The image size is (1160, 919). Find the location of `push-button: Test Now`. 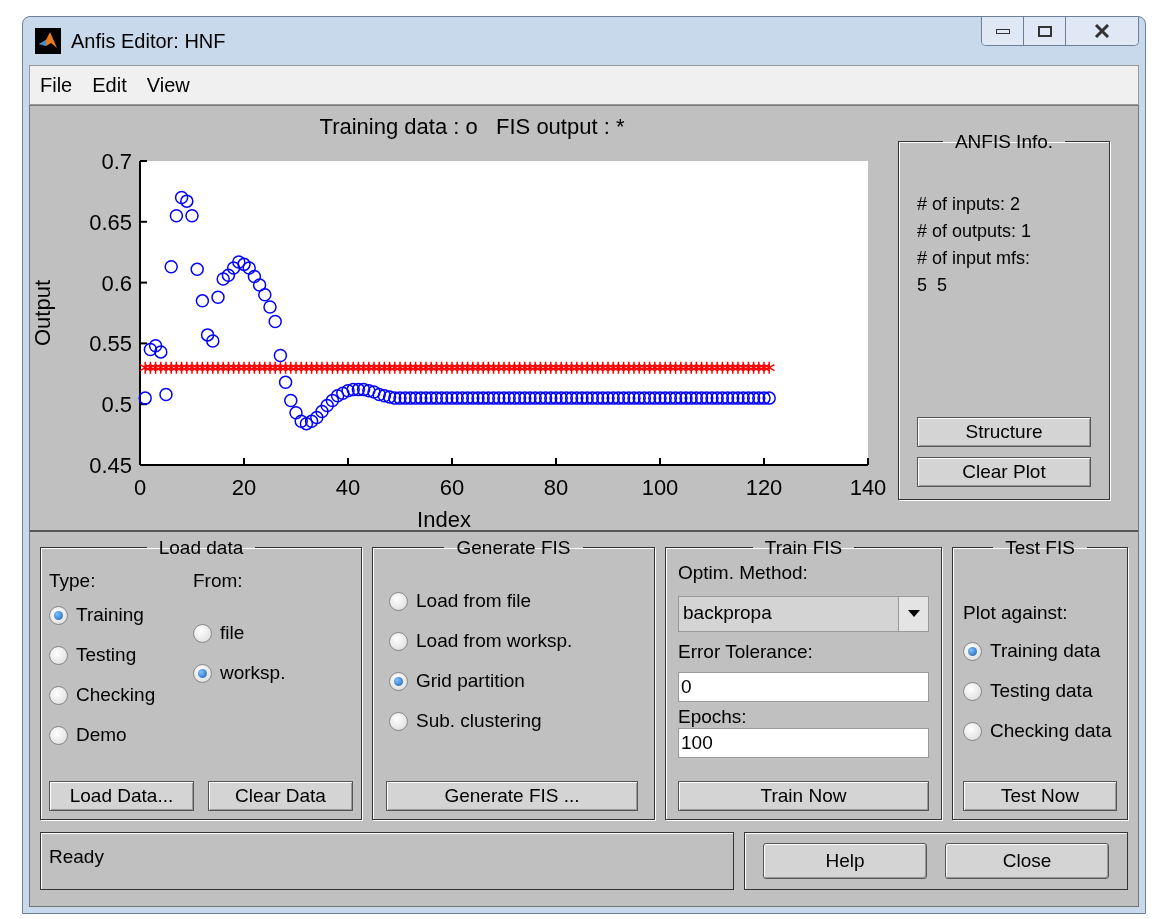

push-button: Test Now is located at coordinates (1040, 796).